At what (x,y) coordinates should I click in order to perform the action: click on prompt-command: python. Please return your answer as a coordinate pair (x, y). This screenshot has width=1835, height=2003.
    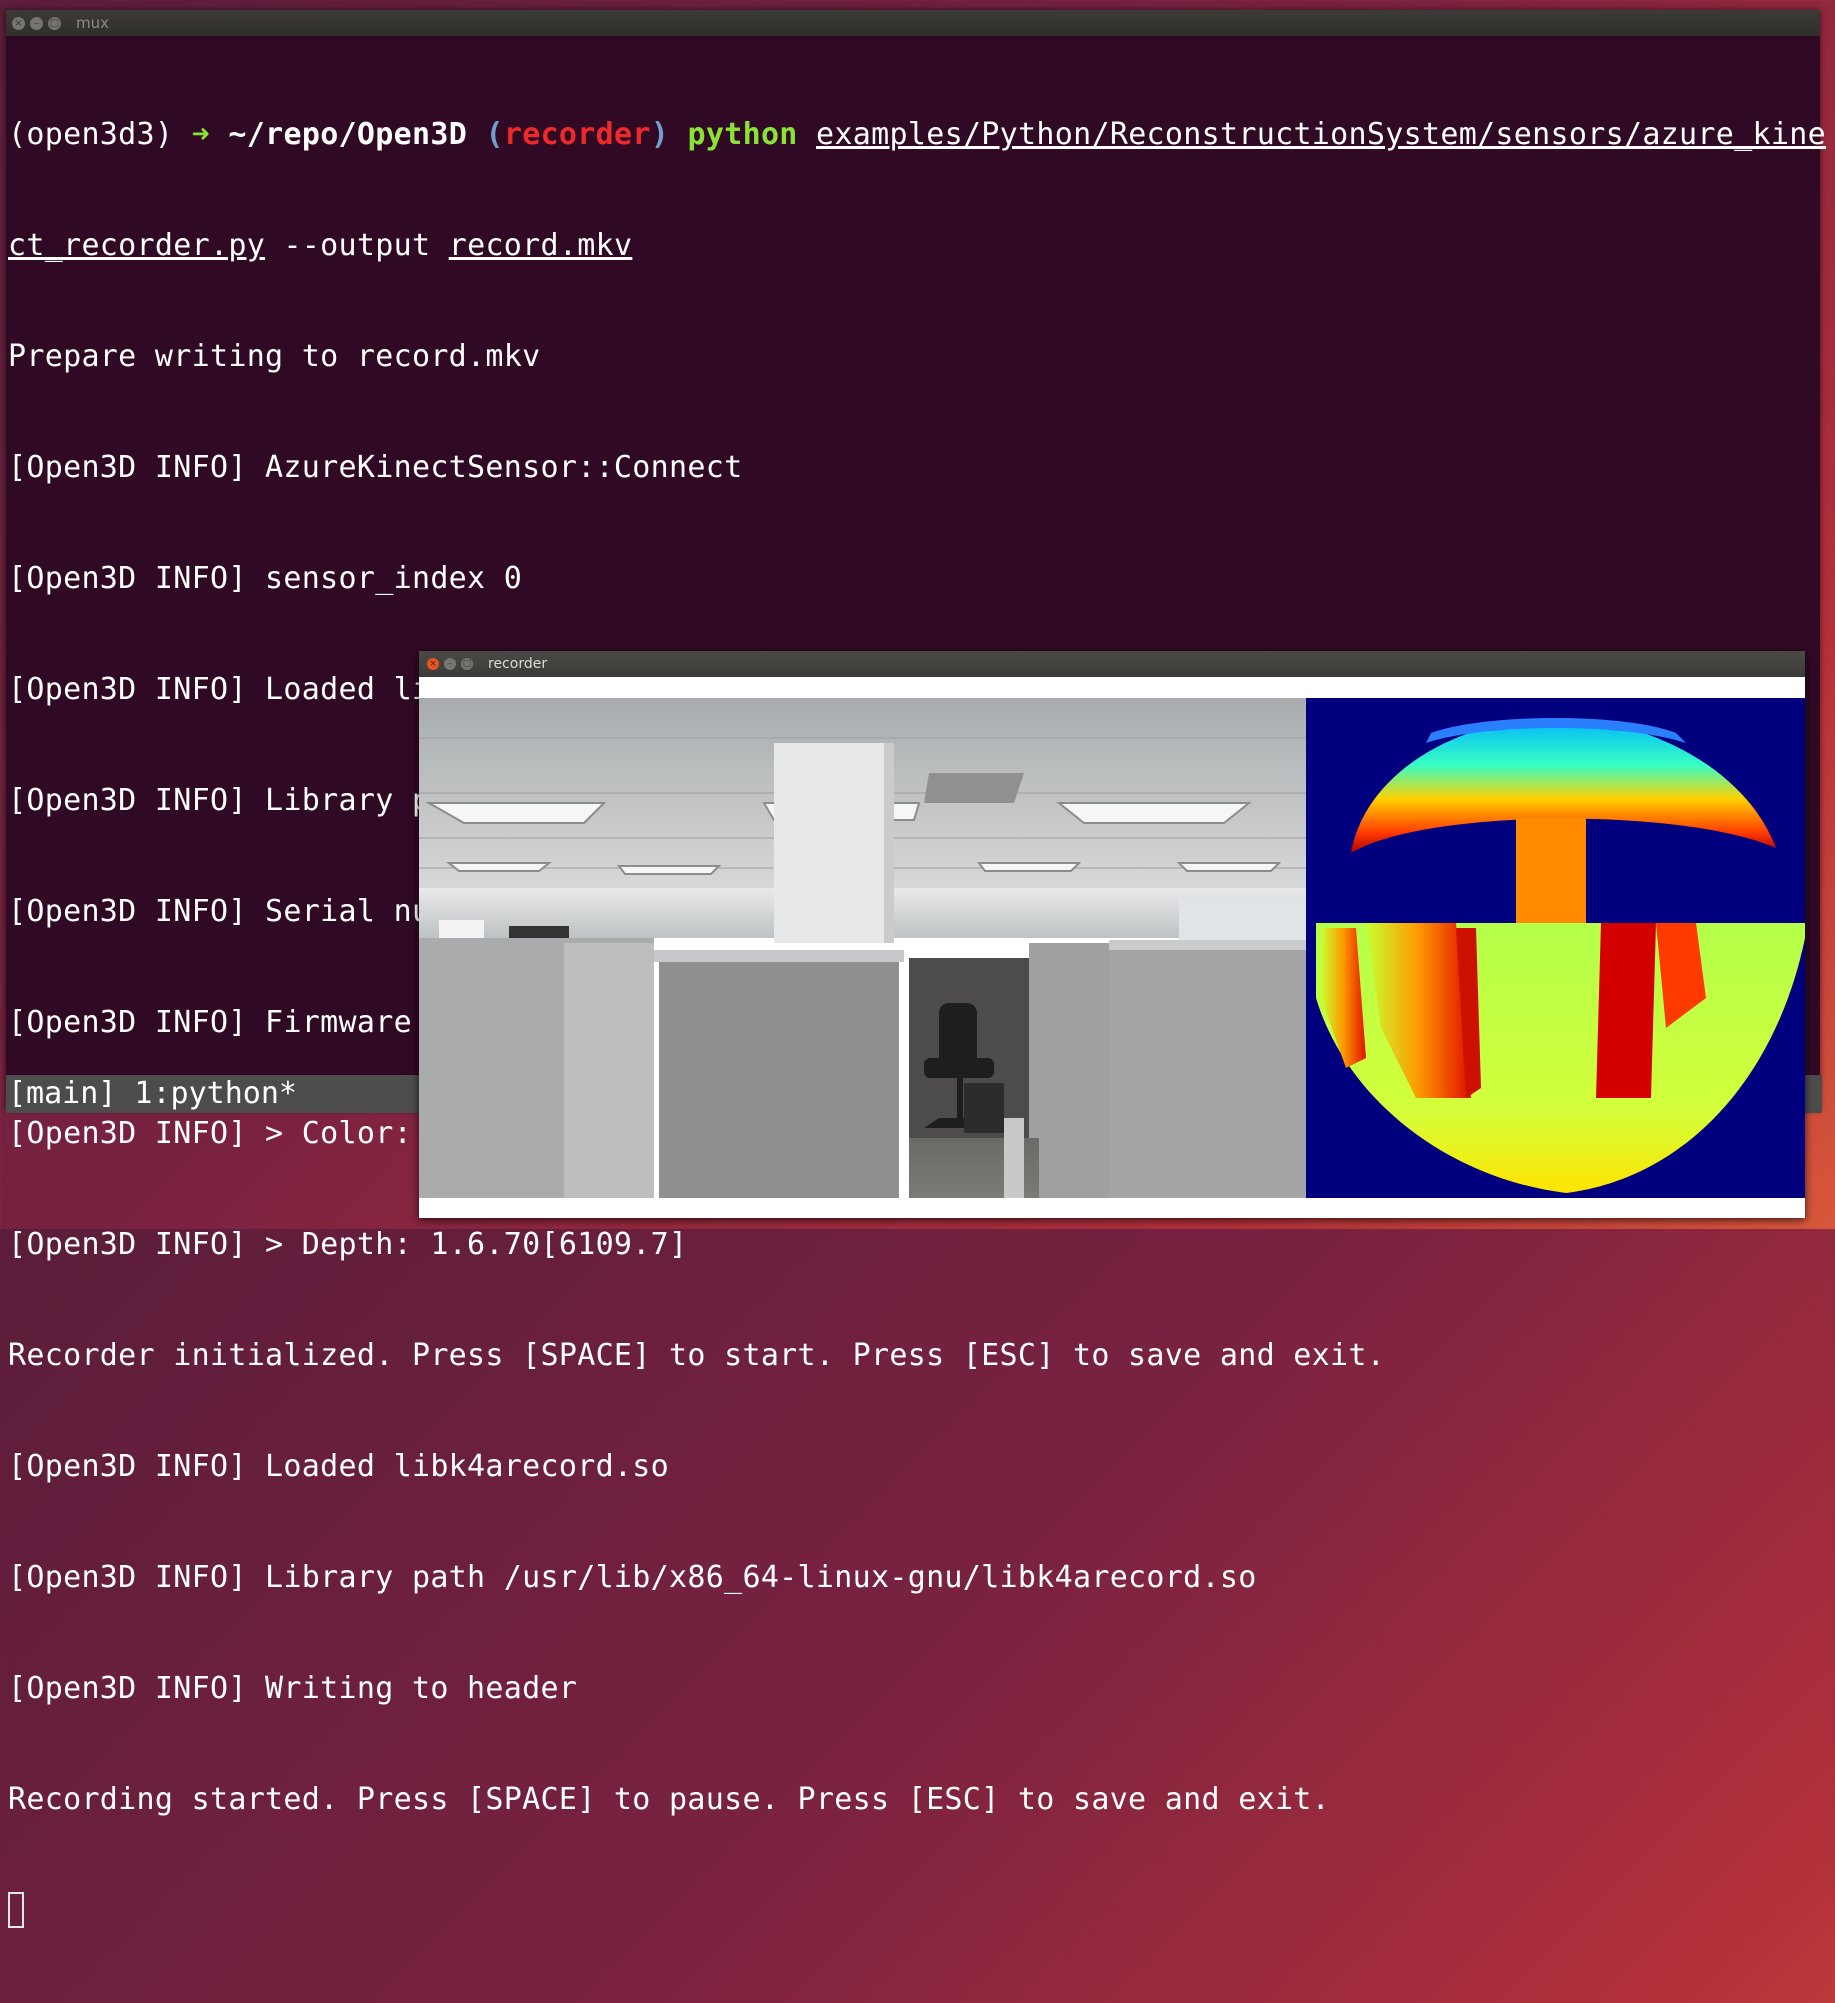
    Looking at the image, I should click on (742, 134).